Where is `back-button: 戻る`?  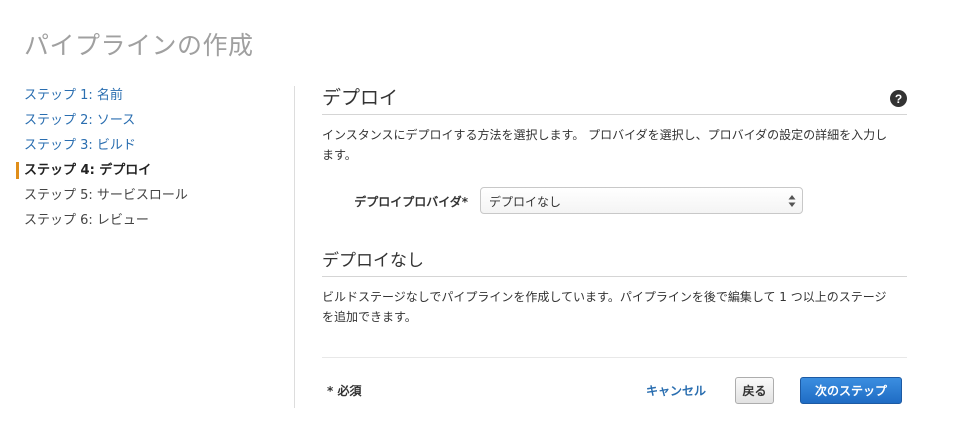 back-button: 戻る is located at coordinates (754, 390).